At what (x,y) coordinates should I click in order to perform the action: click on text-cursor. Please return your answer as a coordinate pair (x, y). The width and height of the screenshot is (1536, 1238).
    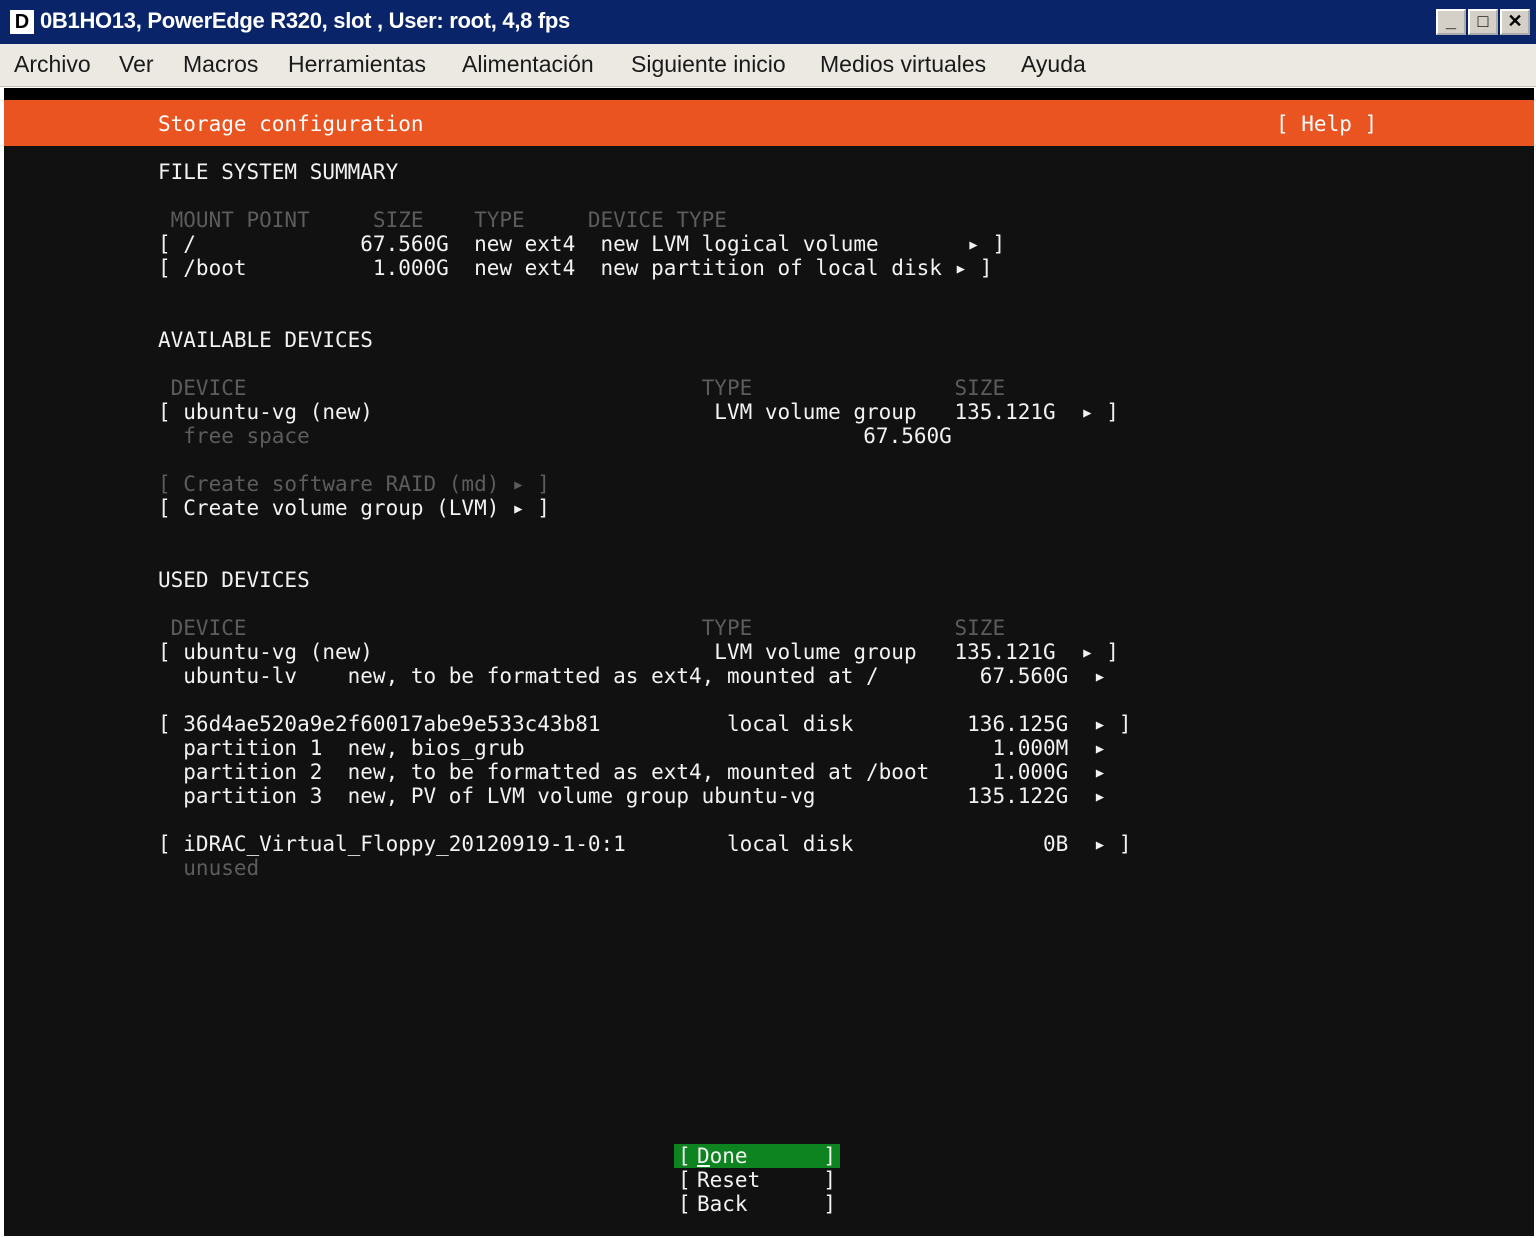
    Looking at the image, I should click on (703, 1166).